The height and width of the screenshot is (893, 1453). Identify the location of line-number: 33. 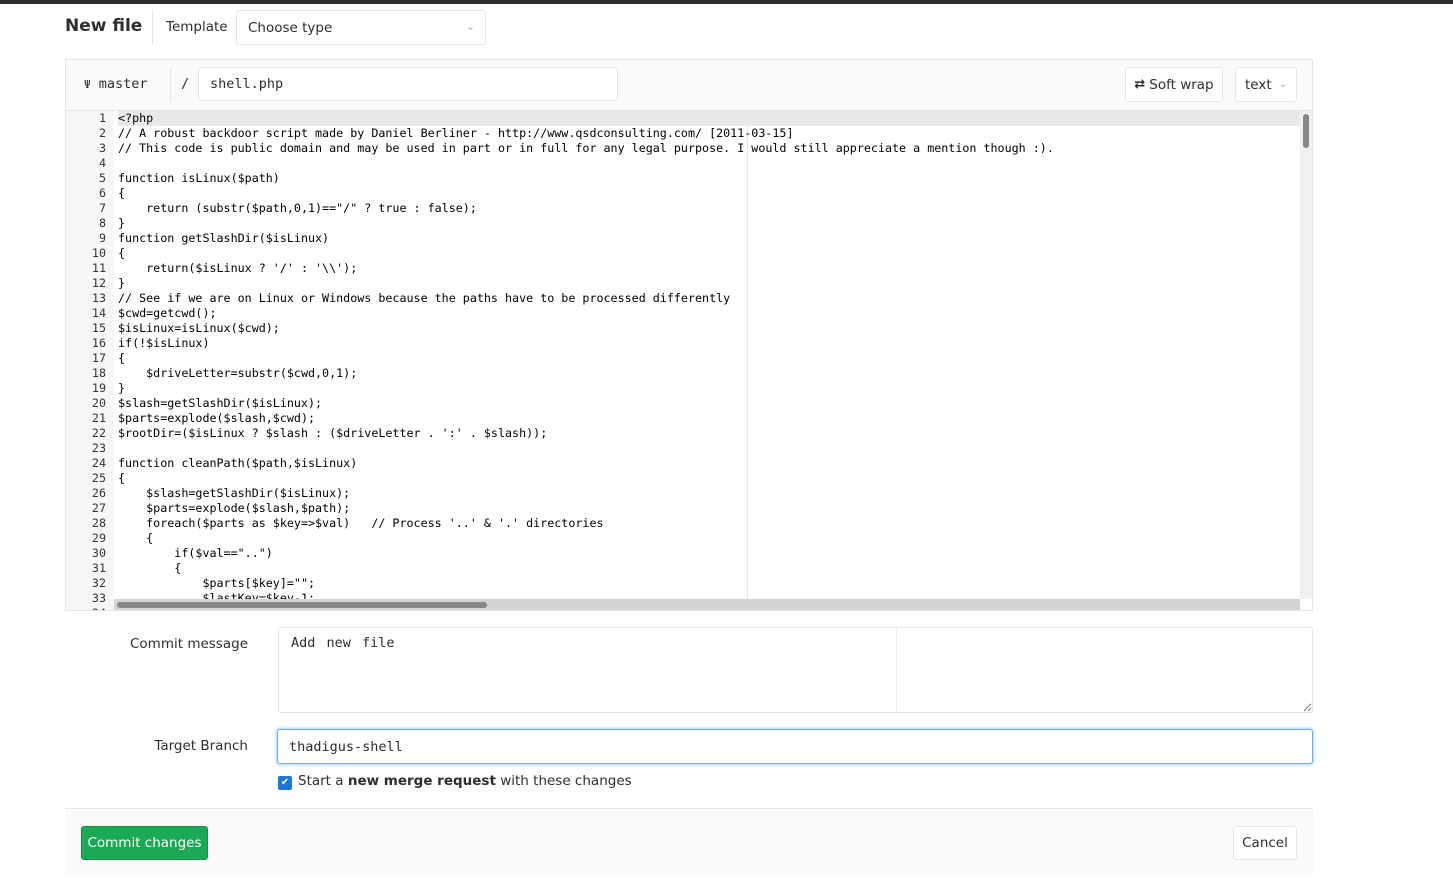
(98, 598).